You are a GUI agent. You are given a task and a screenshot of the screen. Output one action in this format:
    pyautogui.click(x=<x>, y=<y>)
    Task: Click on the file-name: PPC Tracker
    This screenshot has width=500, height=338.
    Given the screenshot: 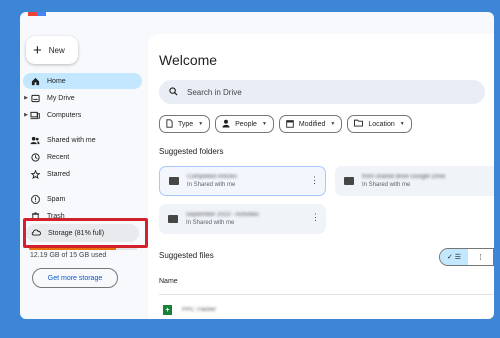 What is the action you would take?
    pyautogui.click(x=199, y=310)
    